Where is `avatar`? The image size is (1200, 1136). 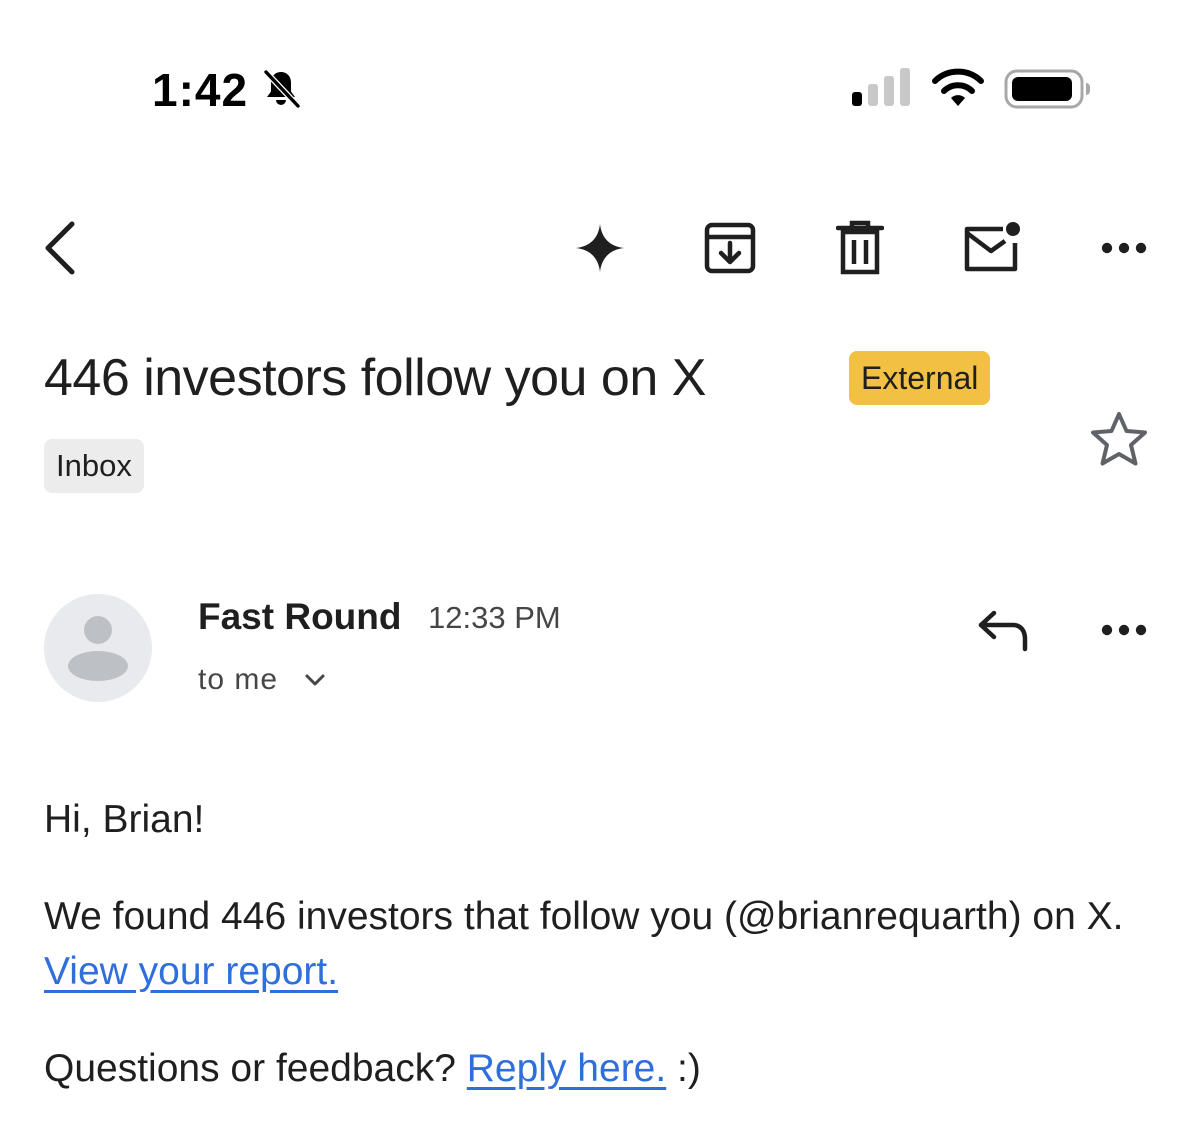
avatar is located at coordinates (98, 648).